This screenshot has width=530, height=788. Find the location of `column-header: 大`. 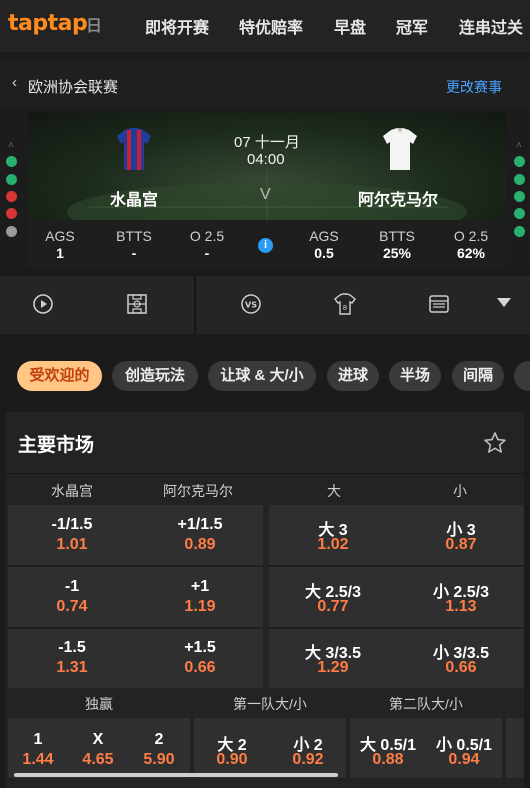

column-header: 大 is located at coordinates (334, 491).